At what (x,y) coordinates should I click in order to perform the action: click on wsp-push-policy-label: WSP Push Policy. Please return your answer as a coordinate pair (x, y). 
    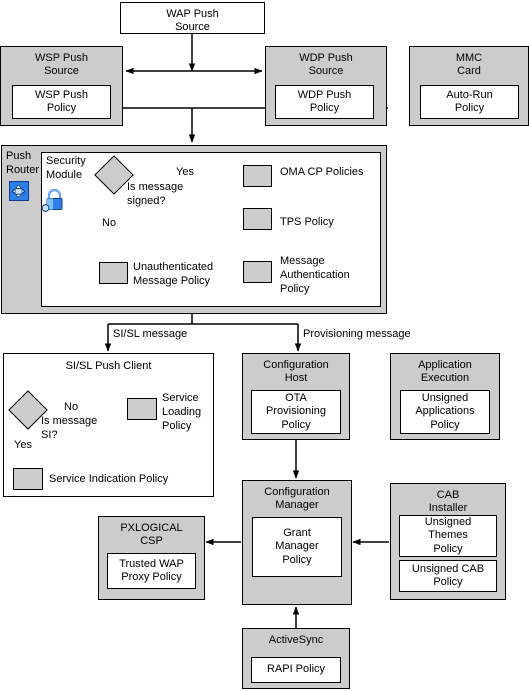
    Looking at the image, I should click on (61, 101).